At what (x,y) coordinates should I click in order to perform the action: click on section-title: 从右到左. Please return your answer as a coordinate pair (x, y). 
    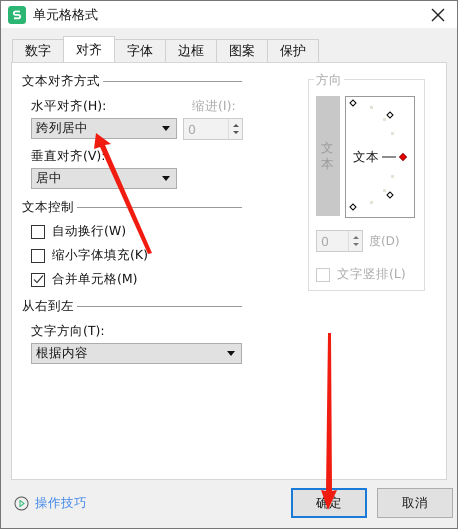
    Looking at the image, I should click on (48, 306).